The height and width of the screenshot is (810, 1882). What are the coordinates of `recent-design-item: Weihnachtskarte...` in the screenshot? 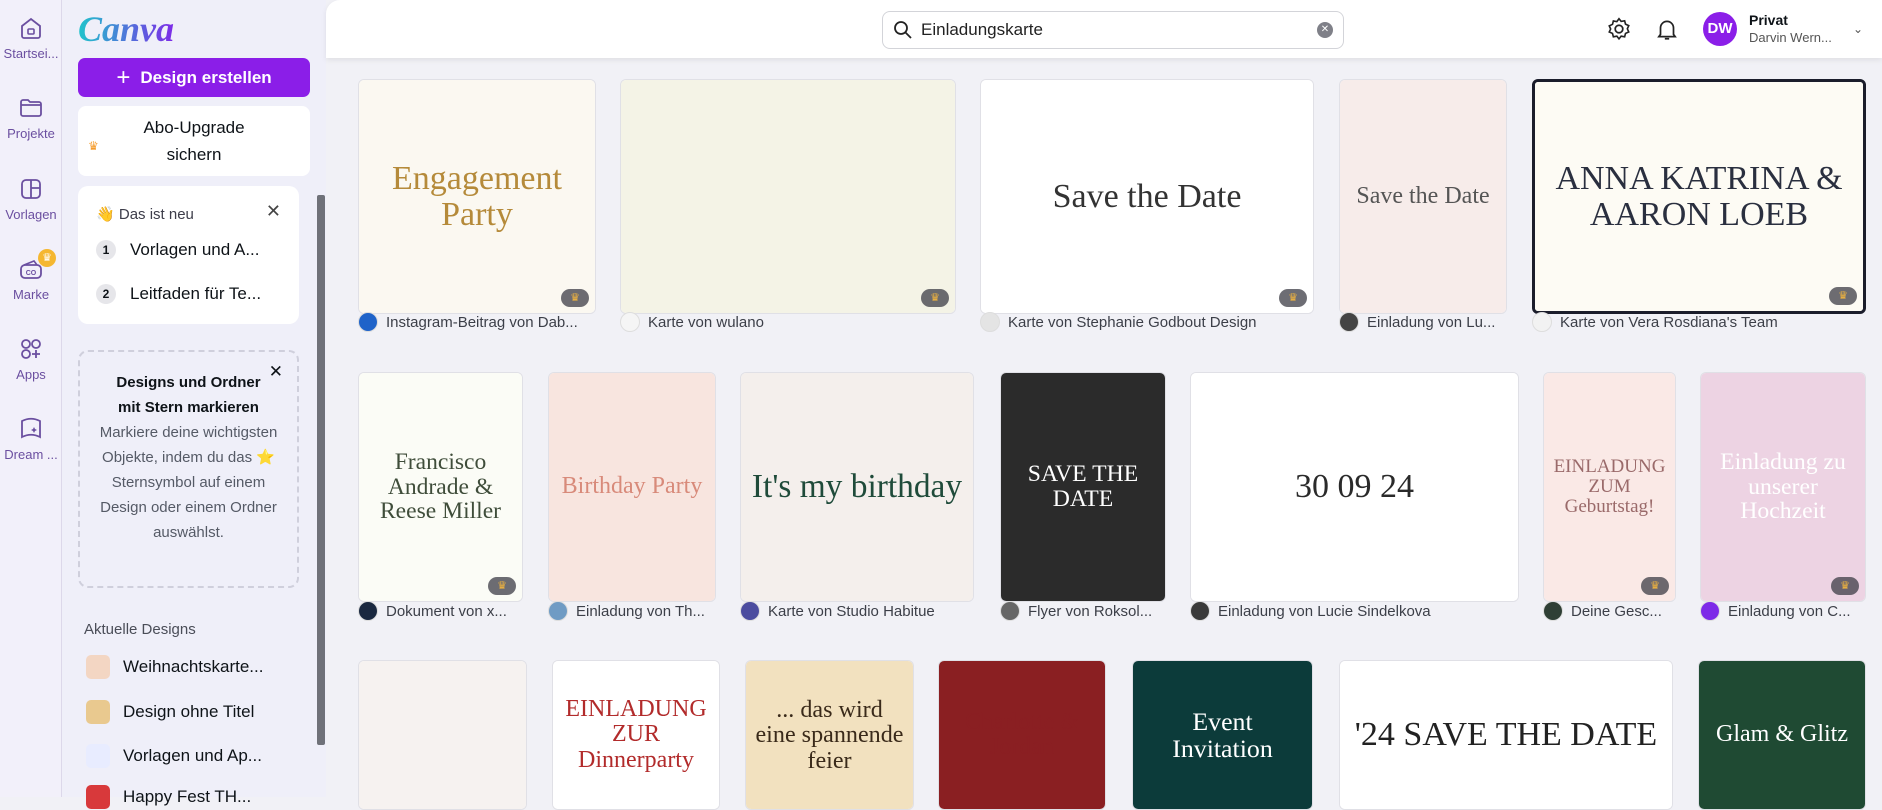 It's located at (174, 667).